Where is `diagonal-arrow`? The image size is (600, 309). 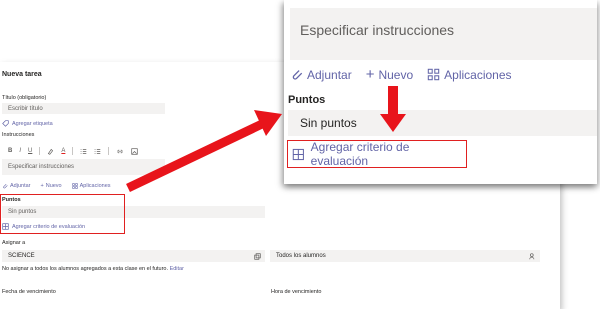
diagonal-arrow is located at coordinates (204, 151).